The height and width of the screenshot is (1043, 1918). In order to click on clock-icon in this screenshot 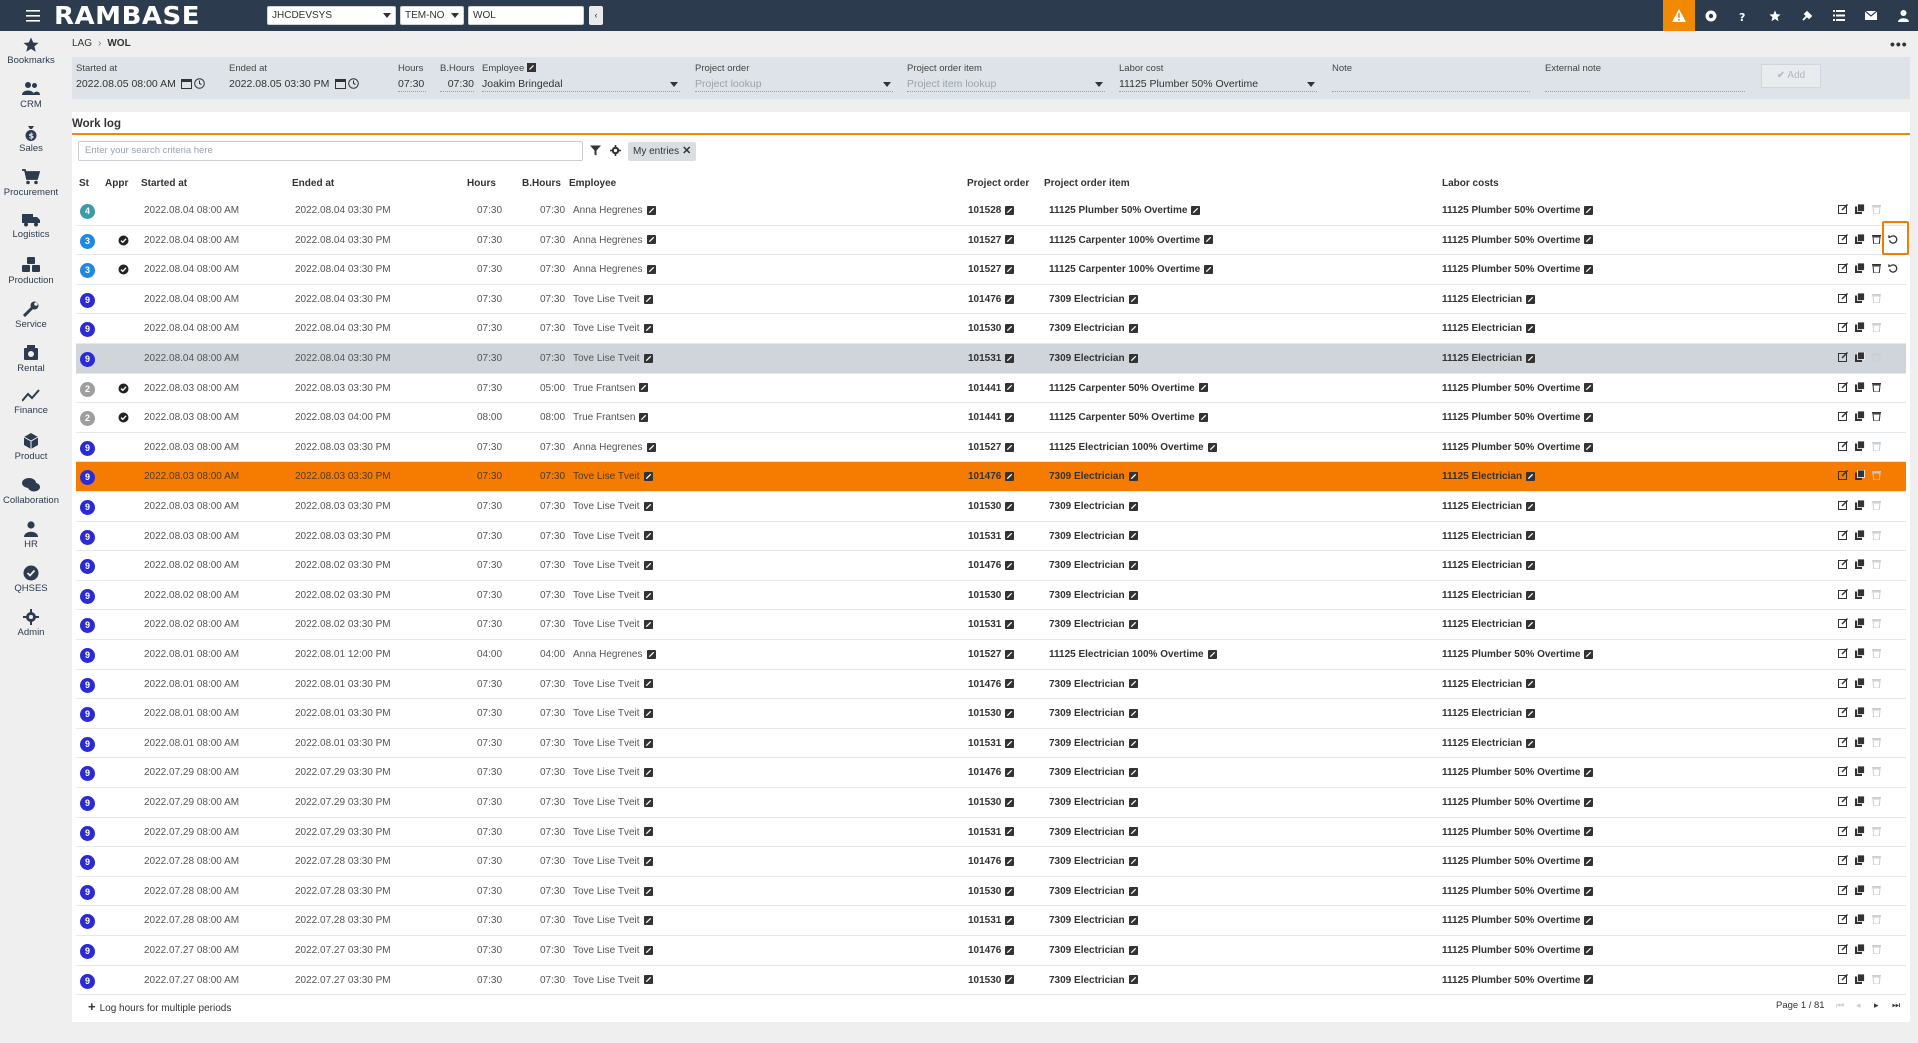, I will do `click(353, 83)`.